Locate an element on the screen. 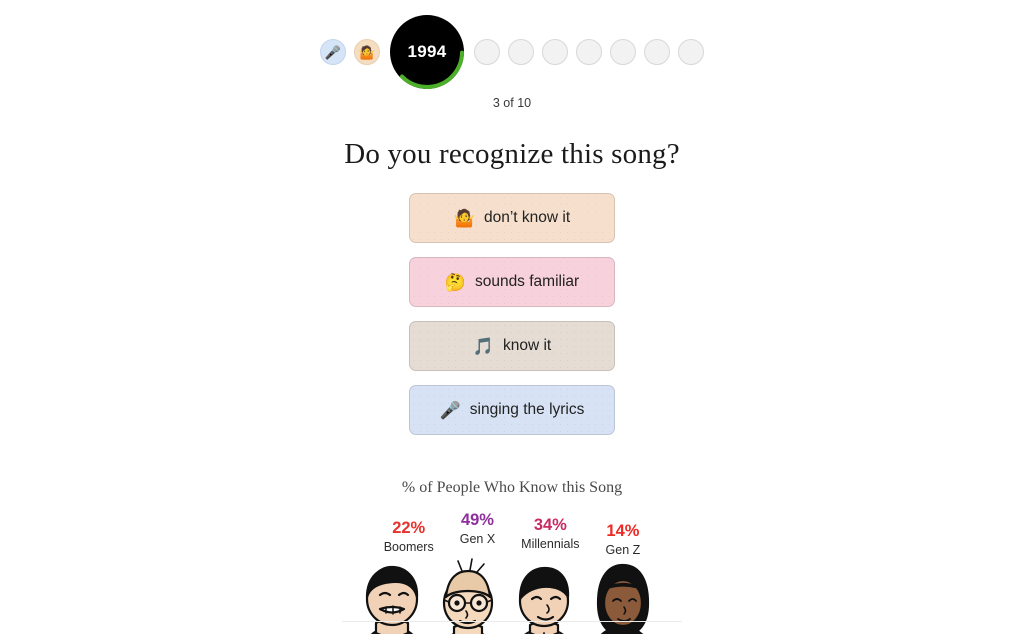 The image size is (1024, 634). progress-counter: 3 of 10 is located at coordinates (512, 103).